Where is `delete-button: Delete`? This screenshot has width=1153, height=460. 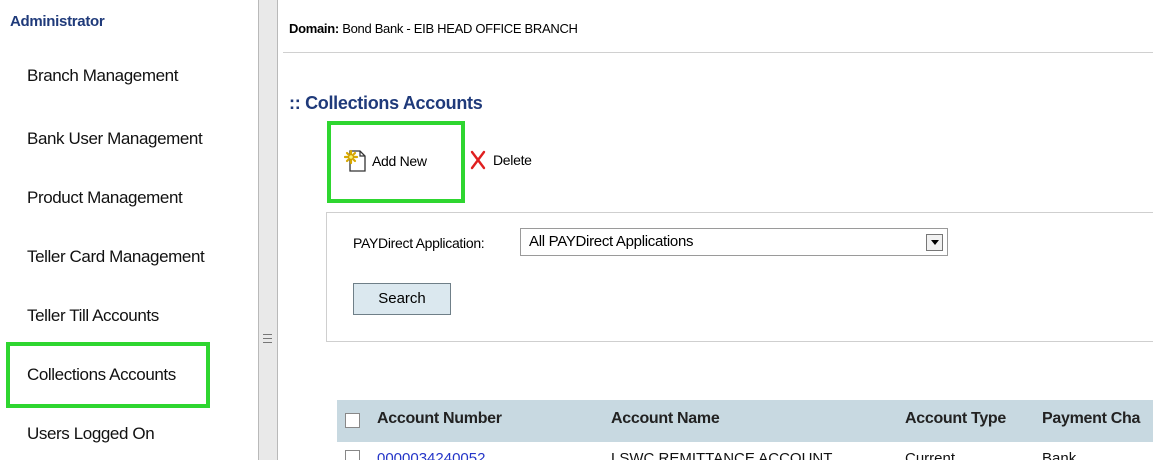
delete-button: Delete is located at coordinates (500, 160).